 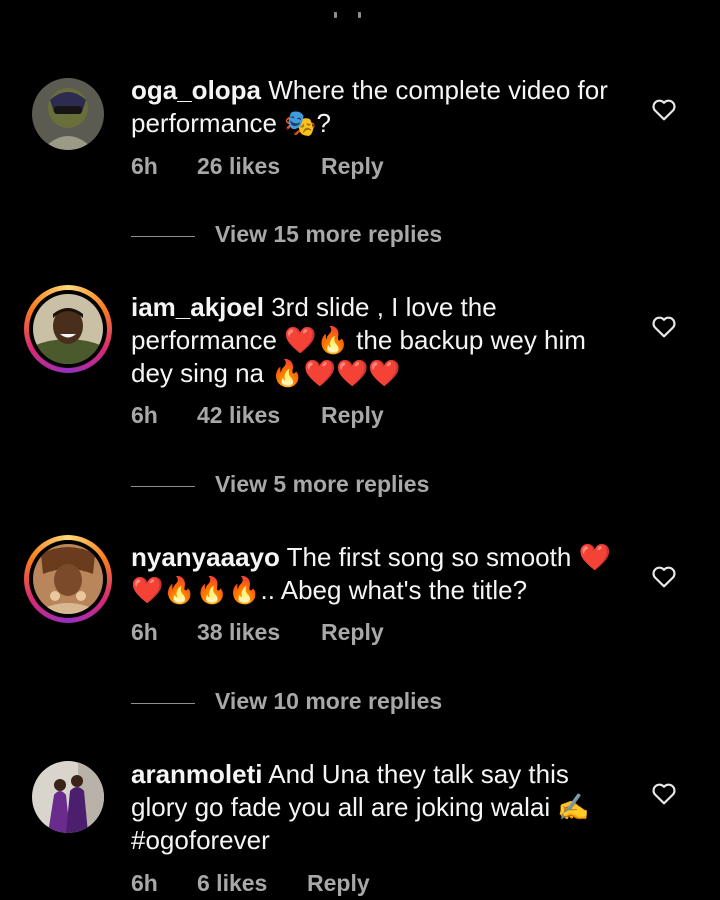 I want to click on comment-username: iam_akjoel, so click(x=197, y=307).